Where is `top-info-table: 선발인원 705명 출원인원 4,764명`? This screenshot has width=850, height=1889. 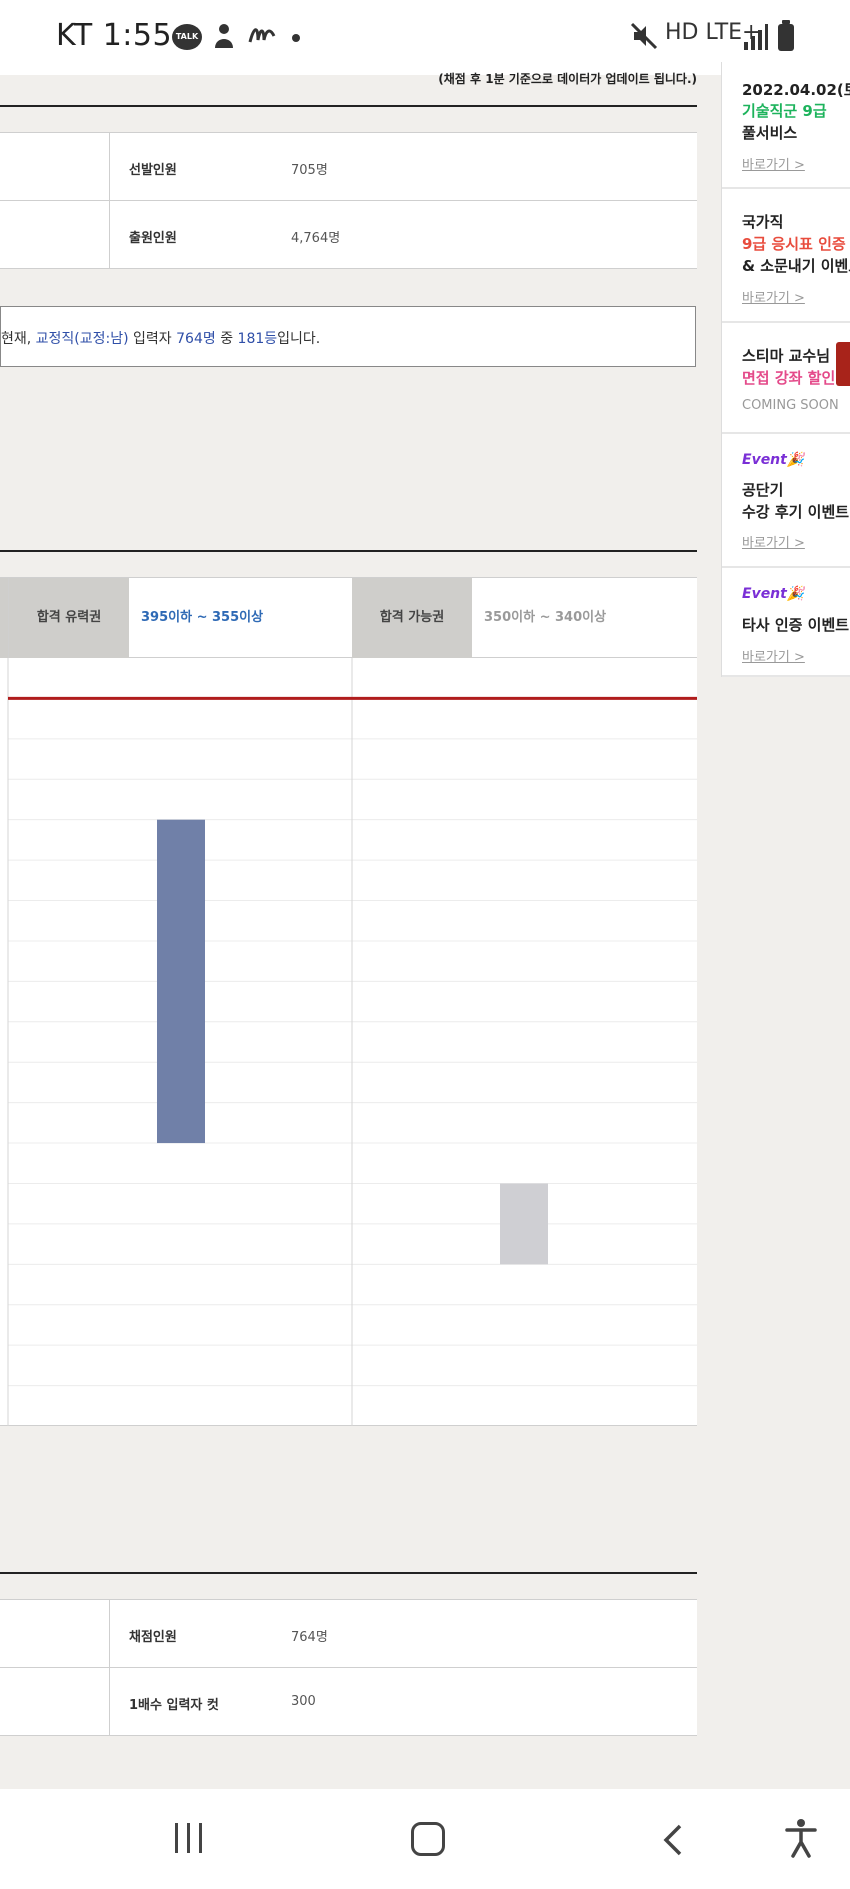
top-info-table: 선발인원 705명 출원인원 4,764명 is located at coordinates (348, 200).